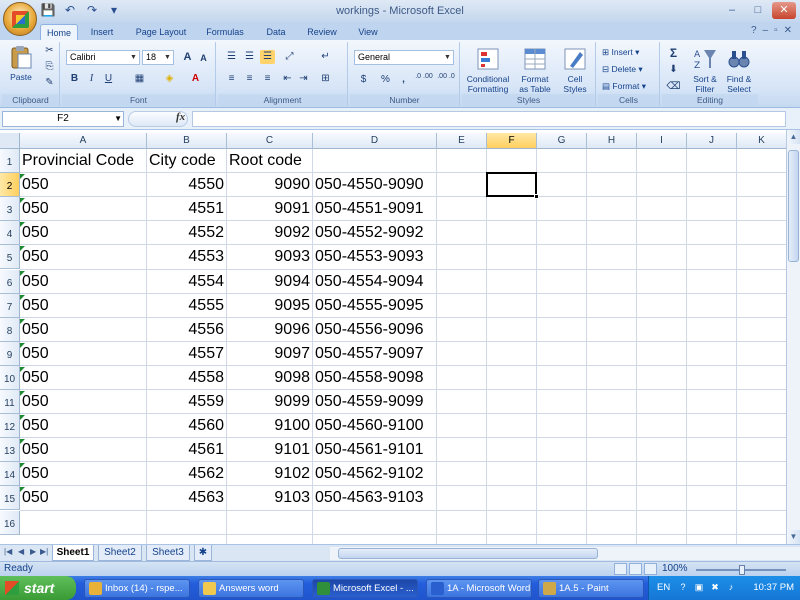  I want to click on tab-data: Data, so click(276, 32).